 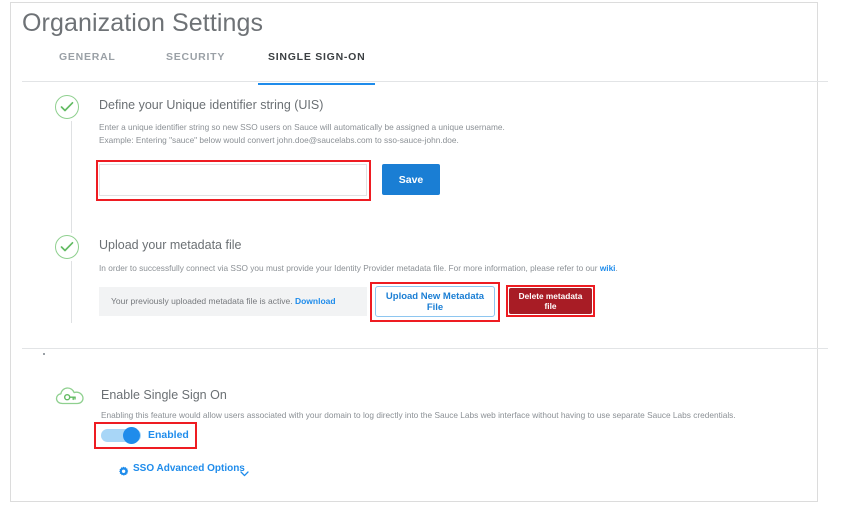 I want to click on page-title: Organization Settings, so click(x=143, y=23).